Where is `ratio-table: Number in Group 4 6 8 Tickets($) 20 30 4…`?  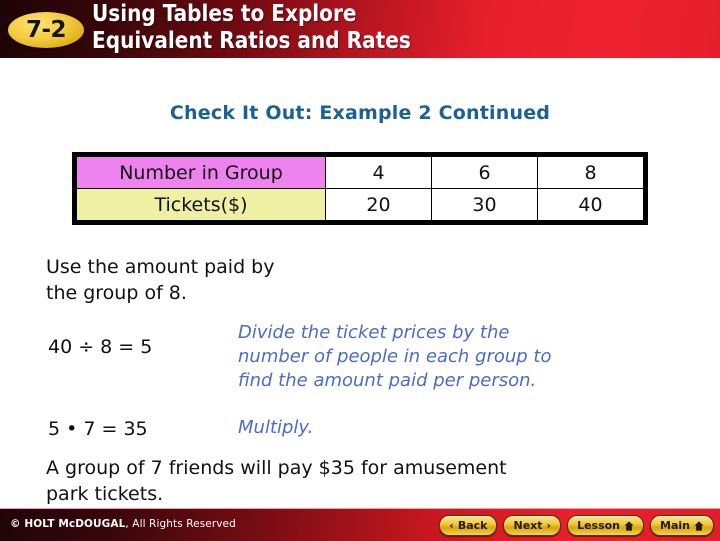
ratio-table: Number in Group 4 6 8 Tickets($) 20 30 4… is located at coordinates (360, 188).